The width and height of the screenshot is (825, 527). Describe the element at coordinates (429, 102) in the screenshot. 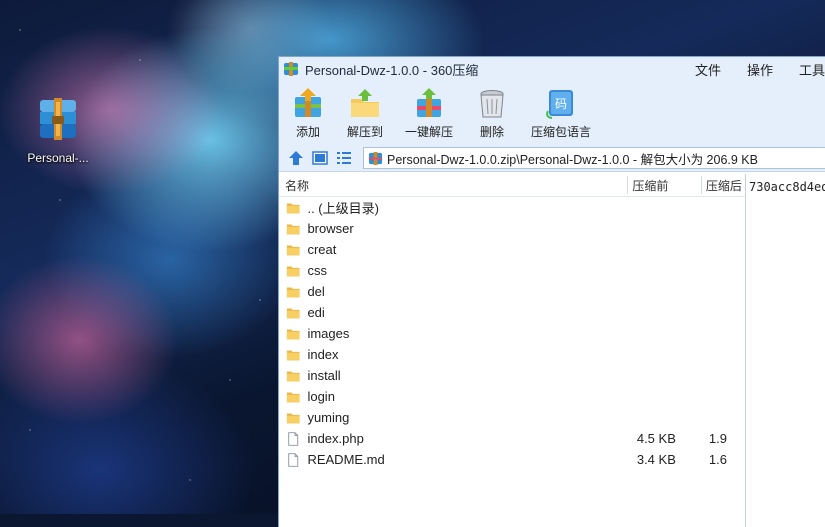

I see `one-click-extract-icon` at that location.